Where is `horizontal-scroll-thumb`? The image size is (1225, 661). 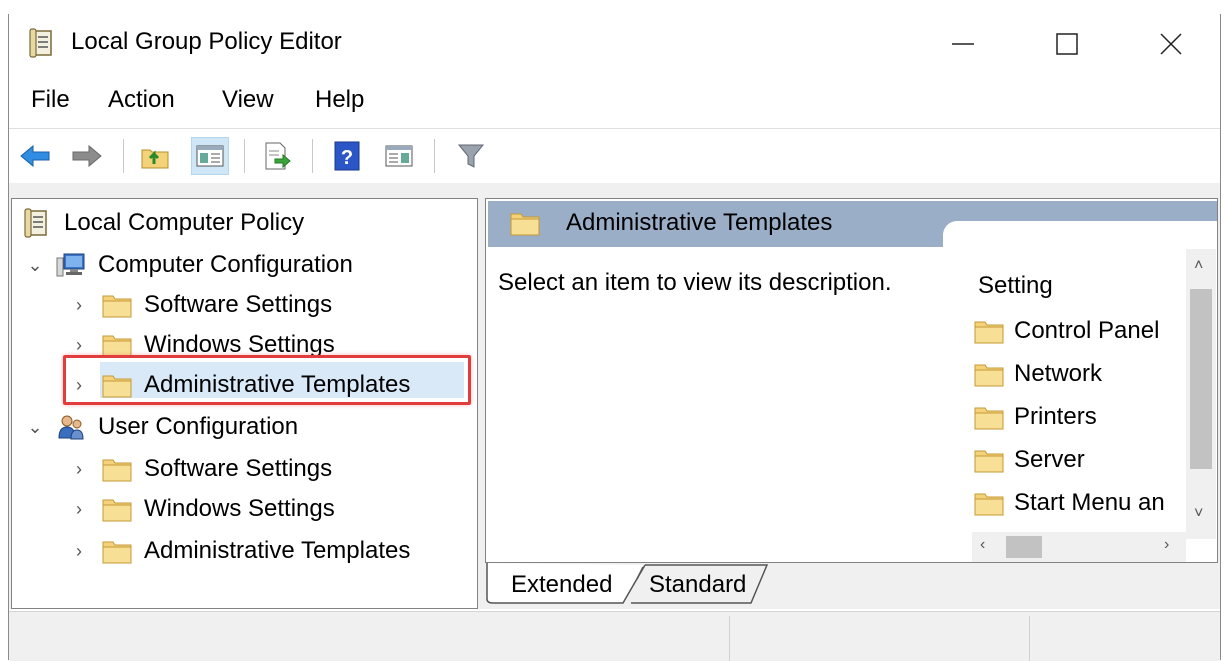
horizontal-scroll-thumb is located at coordinates (1024, 547).